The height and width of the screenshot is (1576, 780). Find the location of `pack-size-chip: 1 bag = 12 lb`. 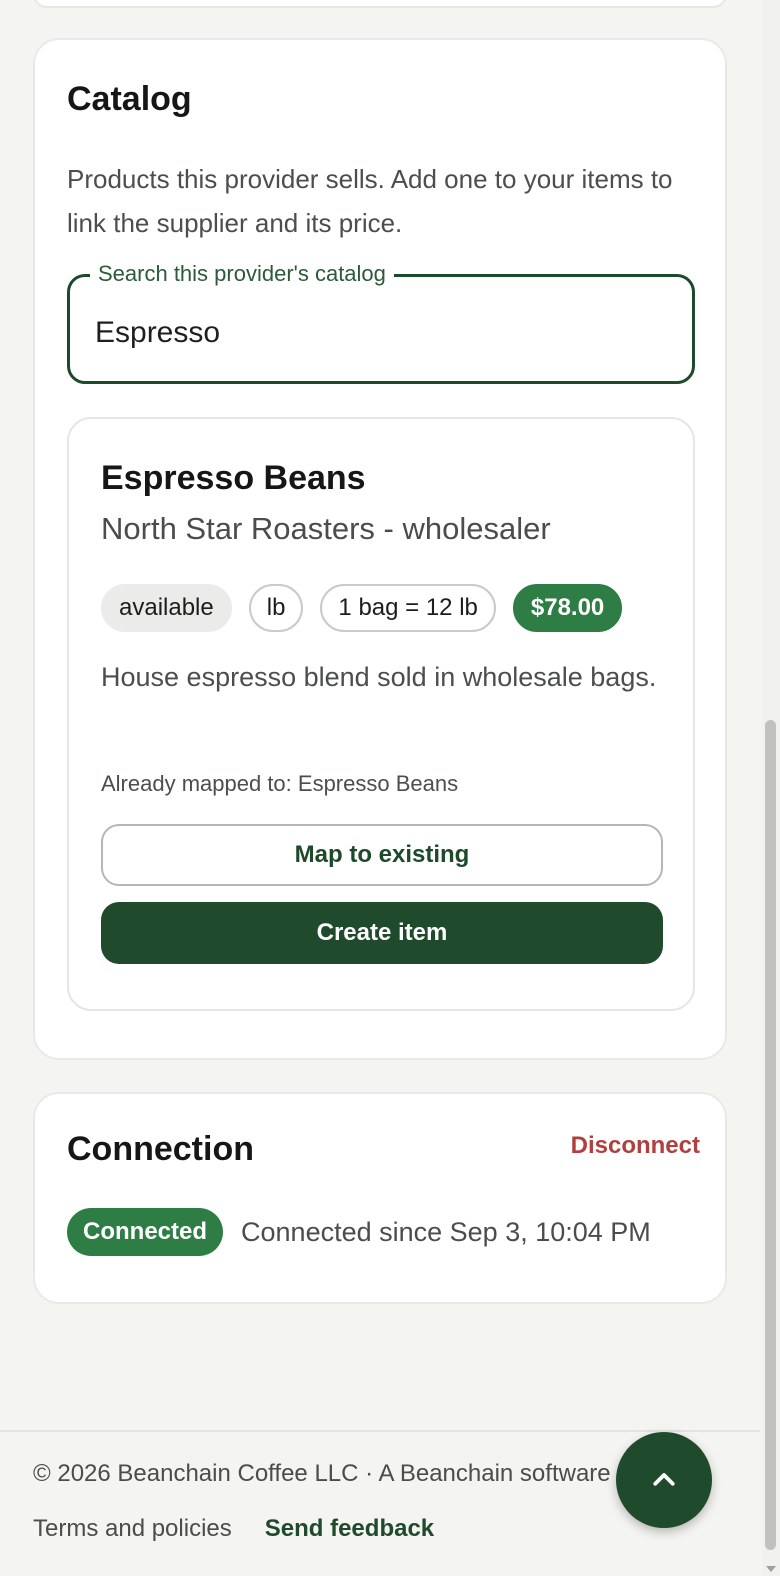

pack-size-chip: 1 bag = 12 lb is located at coordinates (408, 608).